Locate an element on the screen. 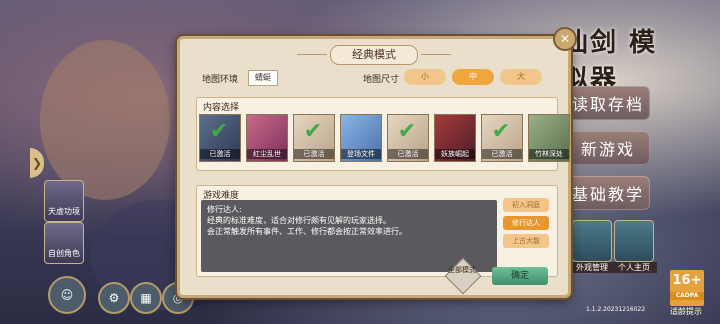  appearance-shortcut: 外观管理 is located at coordinates (592, 246).